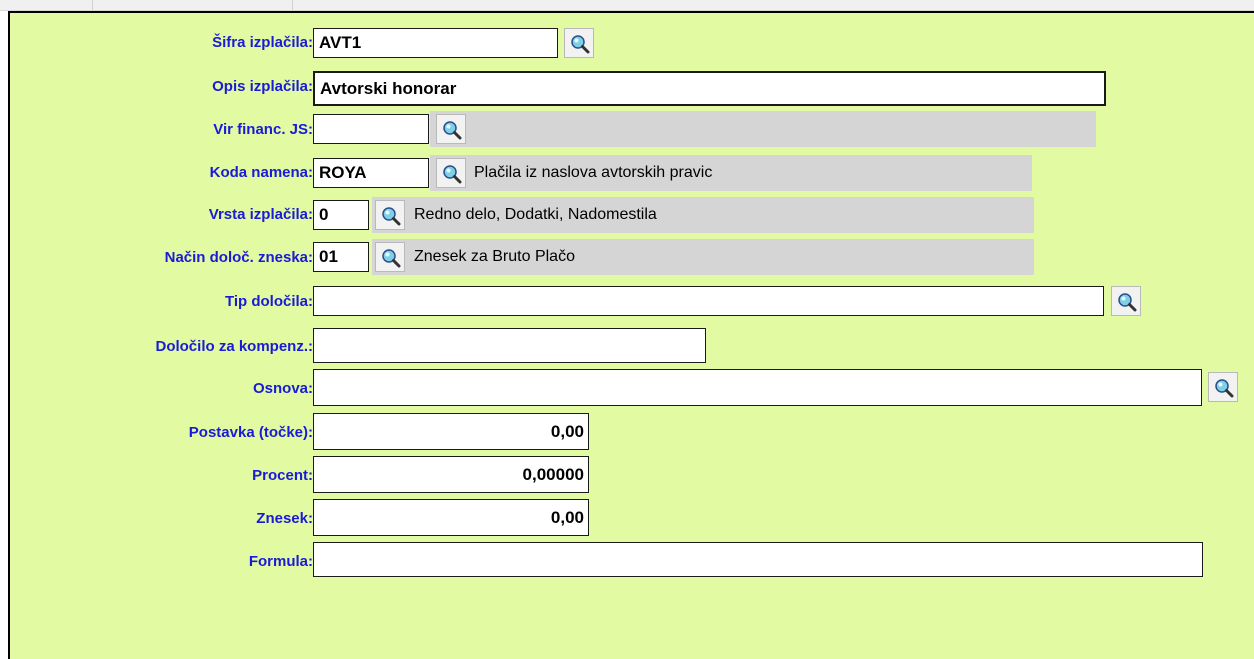  I want to click on formula-input, so click(758, 559).